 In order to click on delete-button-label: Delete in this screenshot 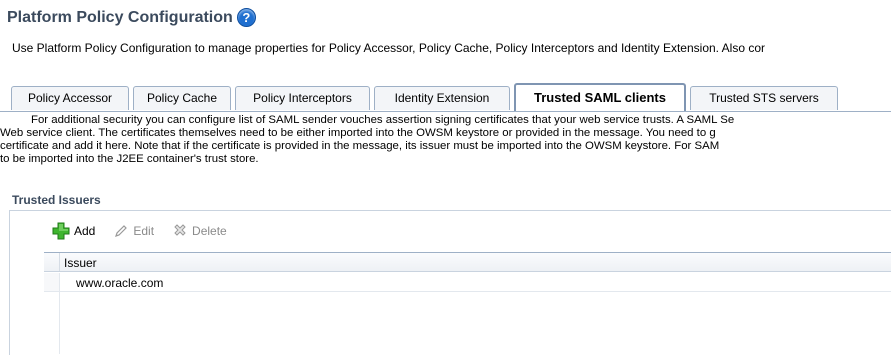, I will do `click(209, 231)`.